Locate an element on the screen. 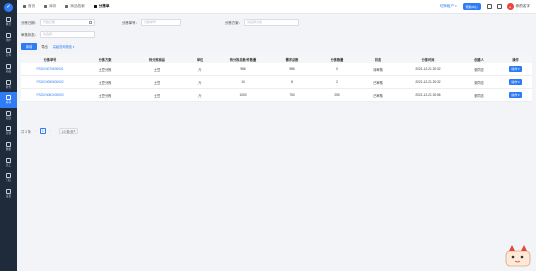 The image size is (536, 271). column-header: 分拣数量 is located at coordinates (337, 59).